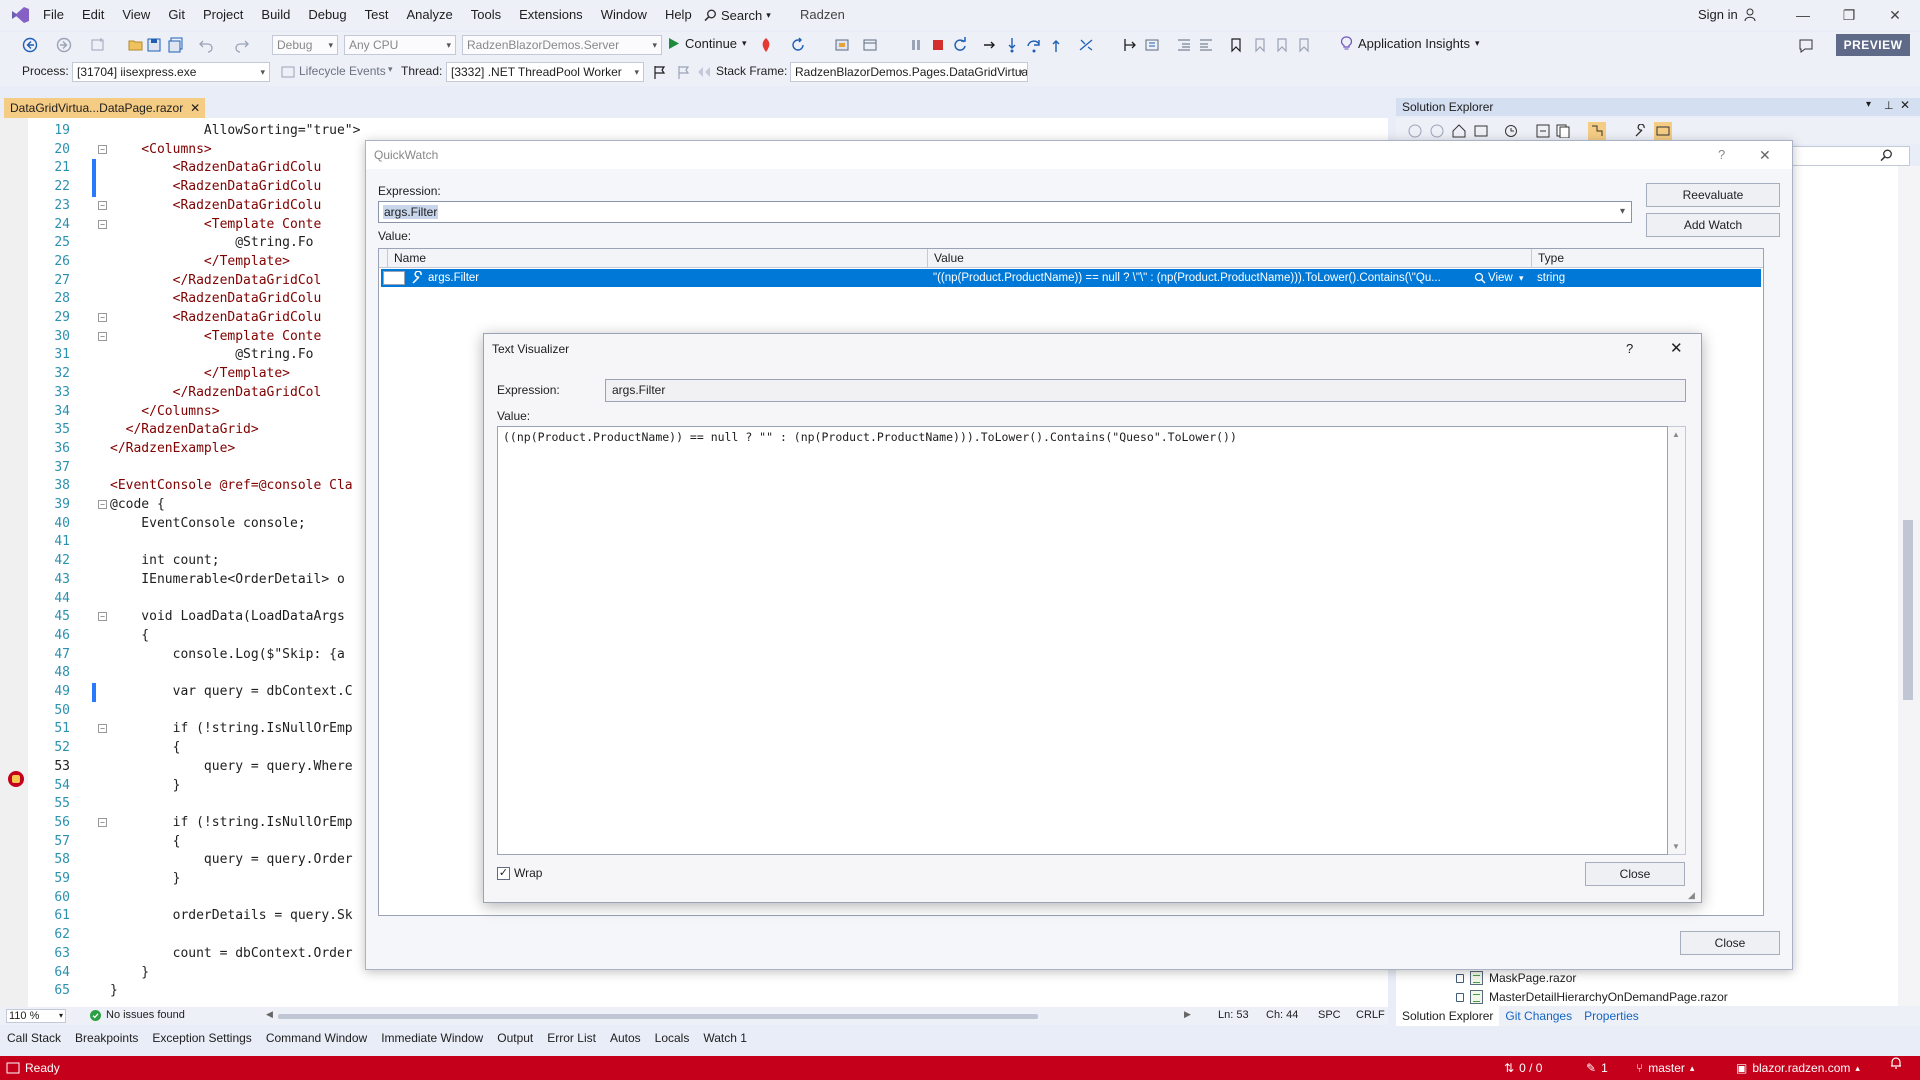  I want to click on expression-input: args.Filter ▾, so click(1005, 212).